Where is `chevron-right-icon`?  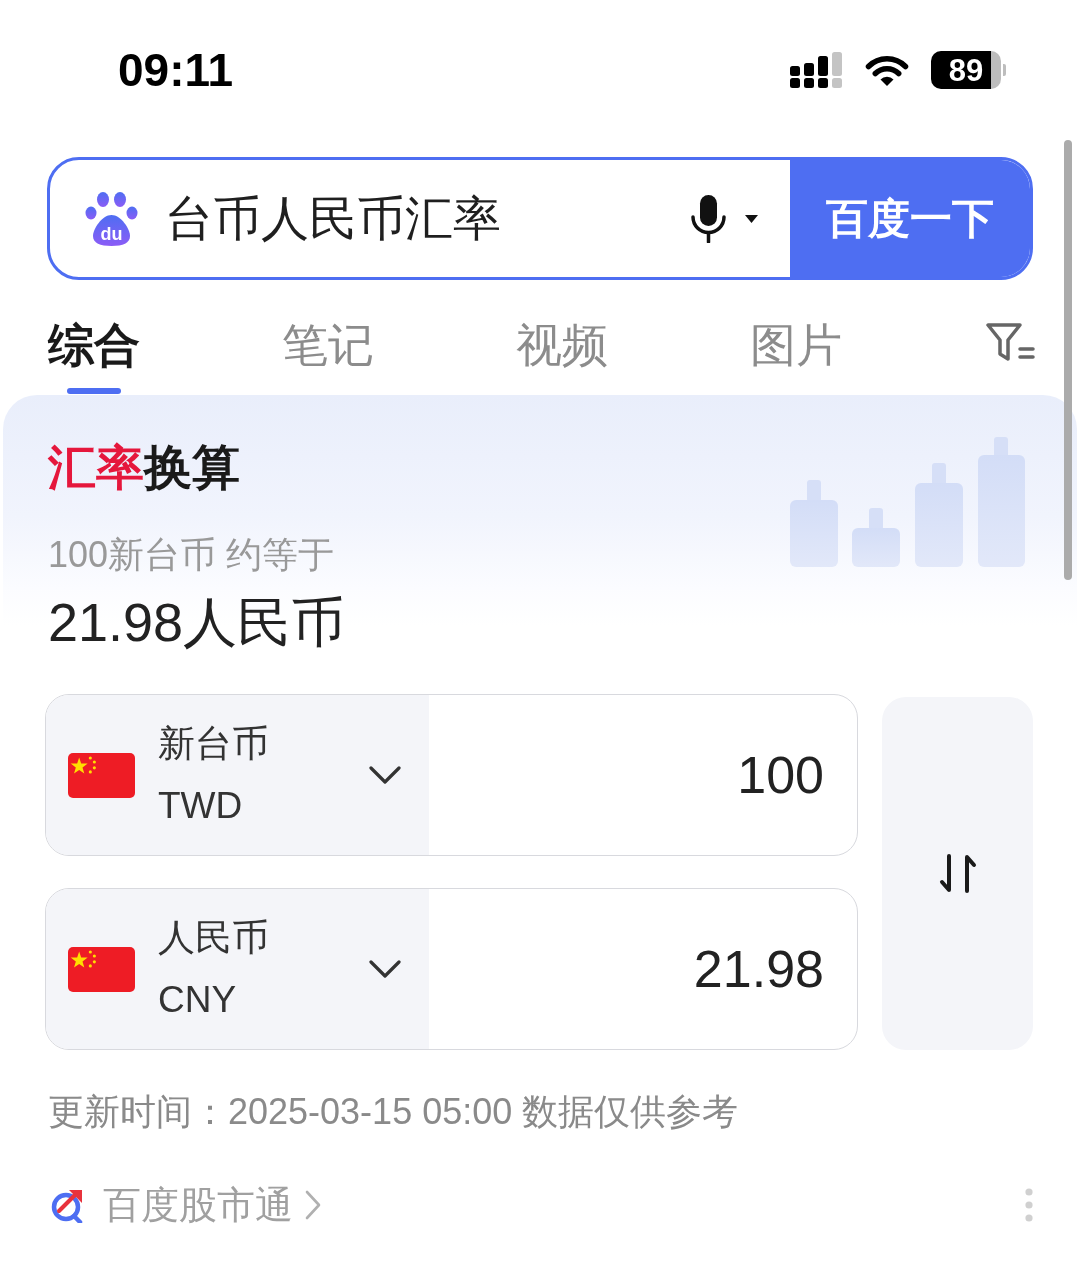 chevron-right-icon is located at coordinates (313, 1205).